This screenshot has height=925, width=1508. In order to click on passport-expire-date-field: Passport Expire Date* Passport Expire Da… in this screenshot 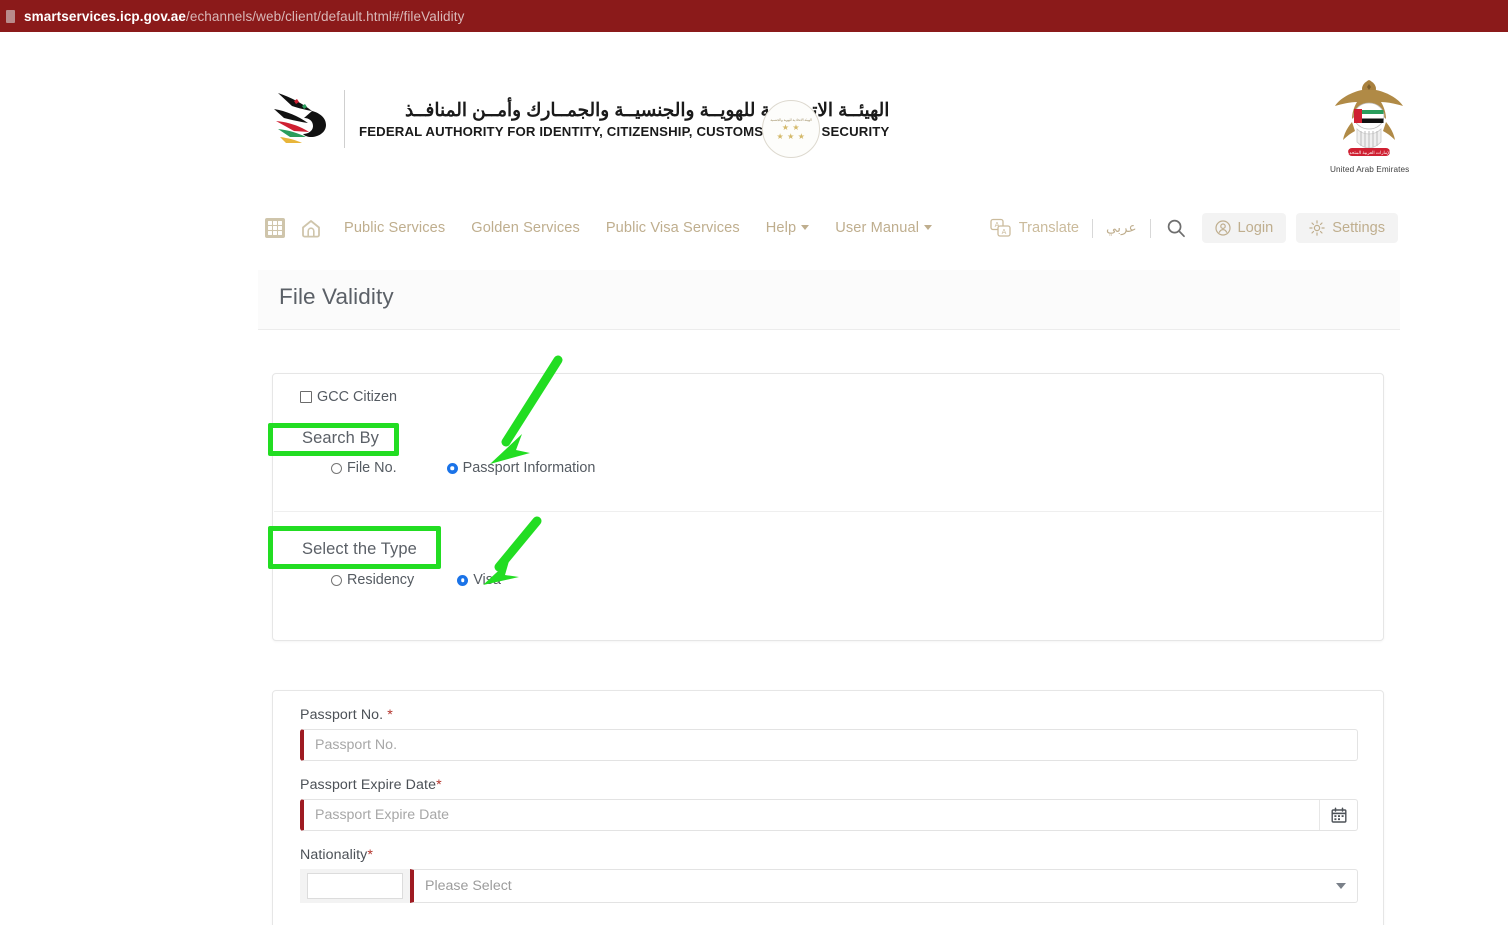, I will do `click(829, 804)`.